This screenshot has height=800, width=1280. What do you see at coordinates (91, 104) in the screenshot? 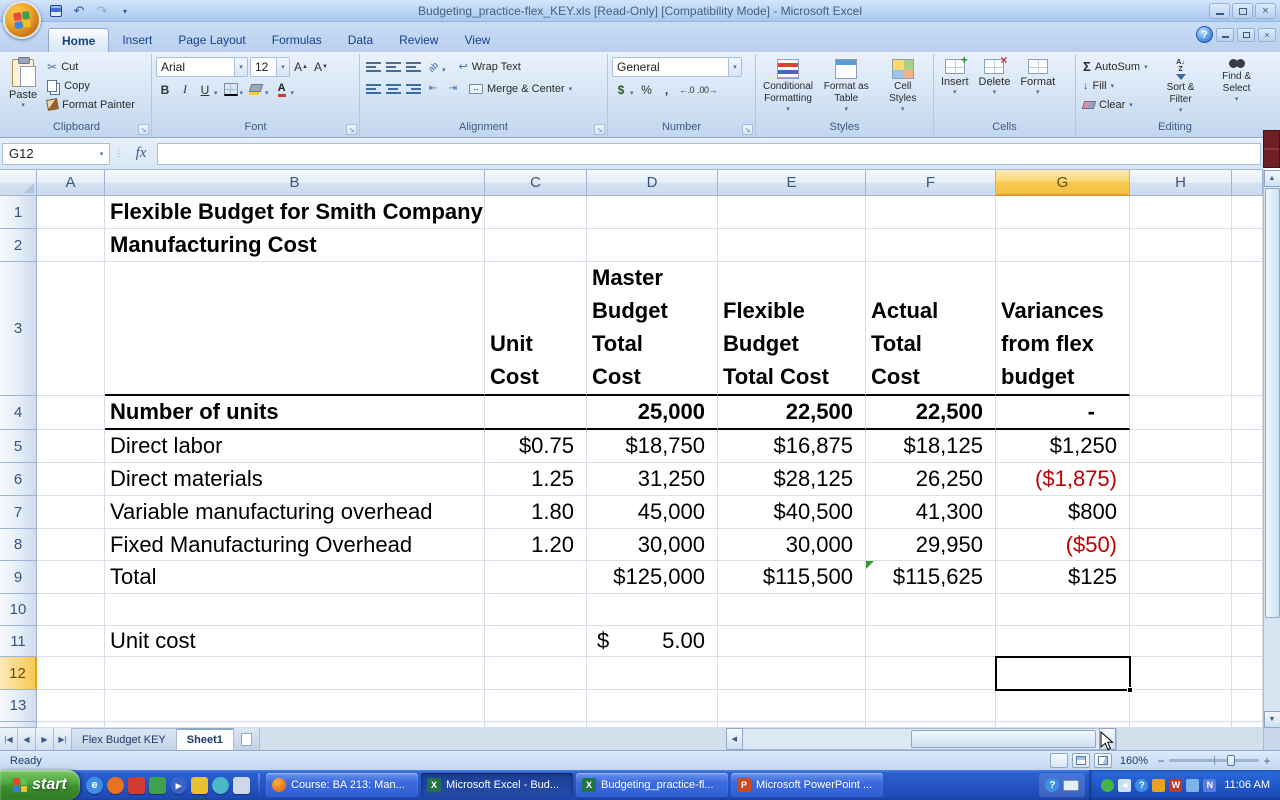
I see `format-painter-button: Format Painter` at bounding box center [91, 104].